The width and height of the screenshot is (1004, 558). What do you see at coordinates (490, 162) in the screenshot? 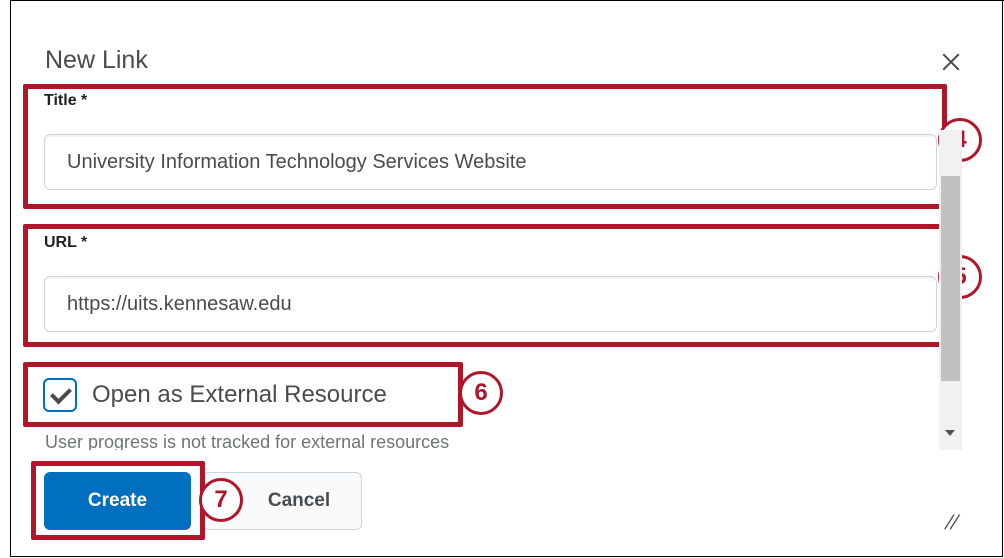
I see `title-input` at bounding box center [490, 162].